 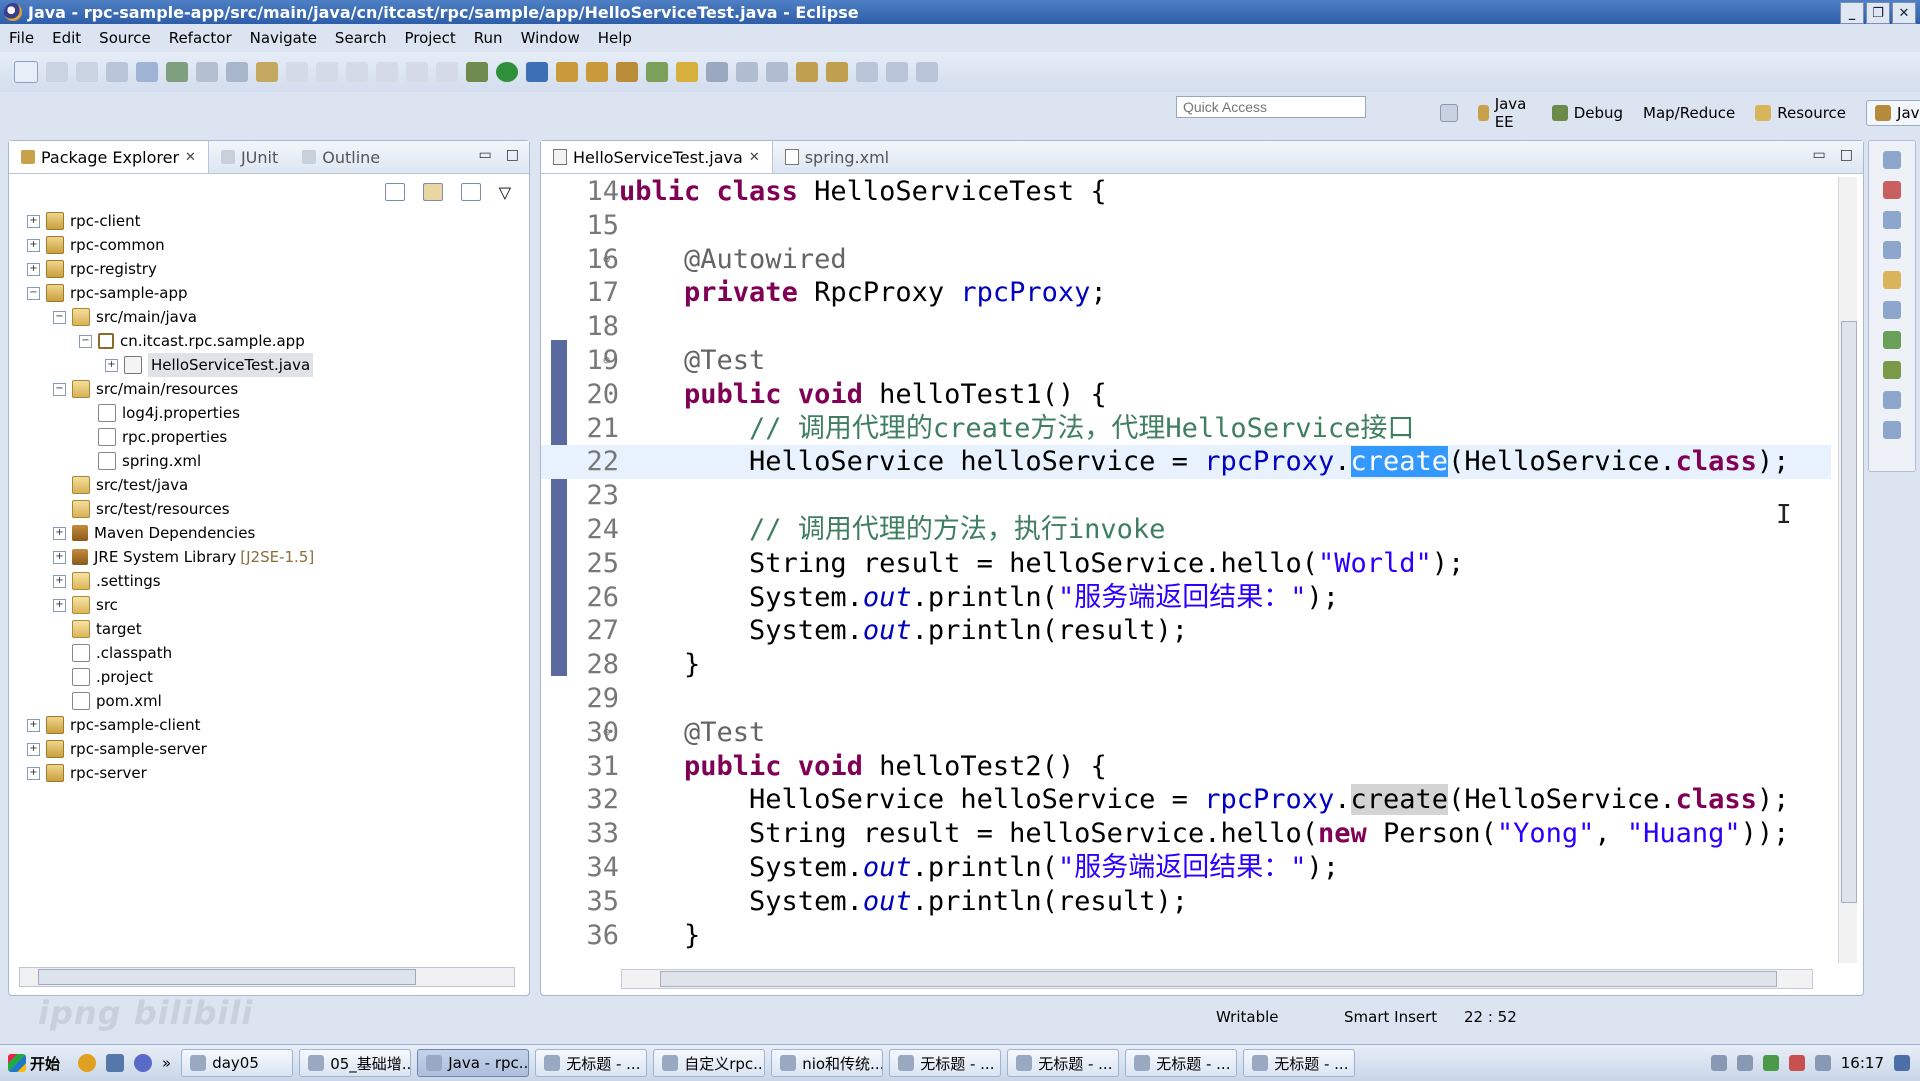 What do you see at coordinates (1186, 429) in the screenshot?
I see `code-line: 21 // 调用代理的create方法，代理HelloService接口` at bounding box center [1186, 429].